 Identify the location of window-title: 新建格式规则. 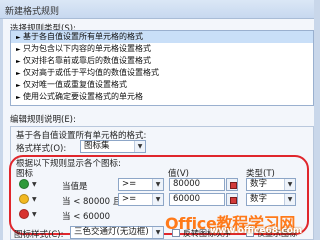
(32, 12).